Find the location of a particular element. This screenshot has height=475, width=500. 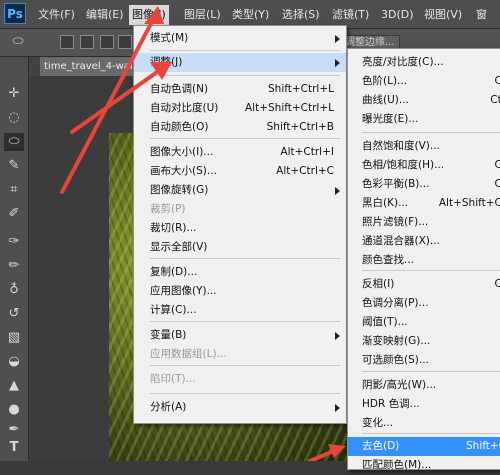

annotation-arrow-image-menu is located at coordinates (112, 100).